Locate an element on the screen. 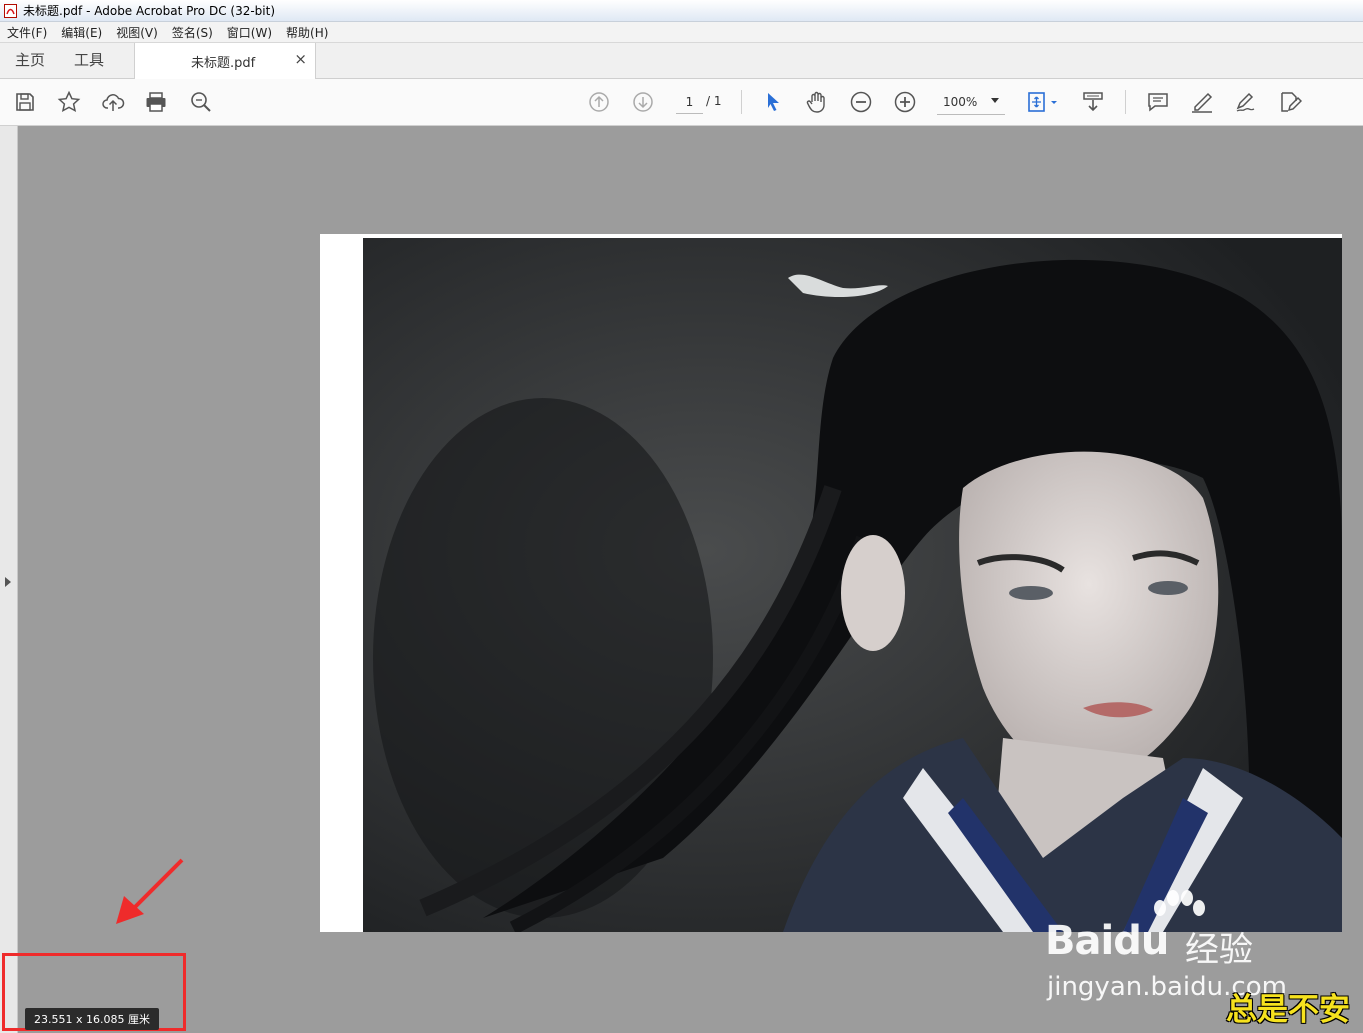  zoom-out-icon is located at coordinates (861, 102).